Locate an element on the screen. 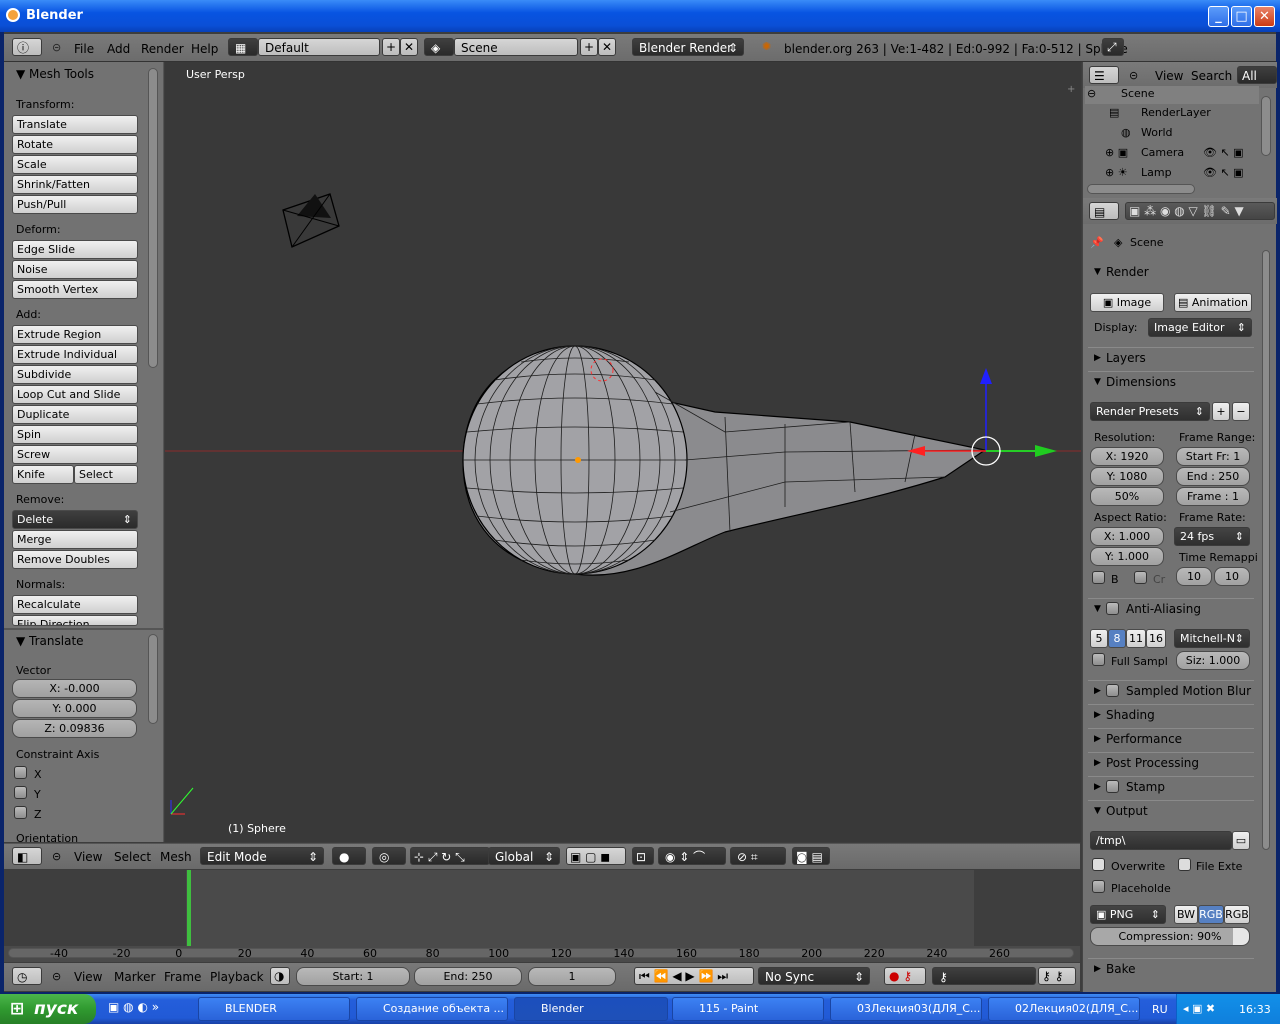 This screenshot has width=1280, height=1024. keyframe-icons: ⚷ ⚷ is located at coordinates (1057, 976).